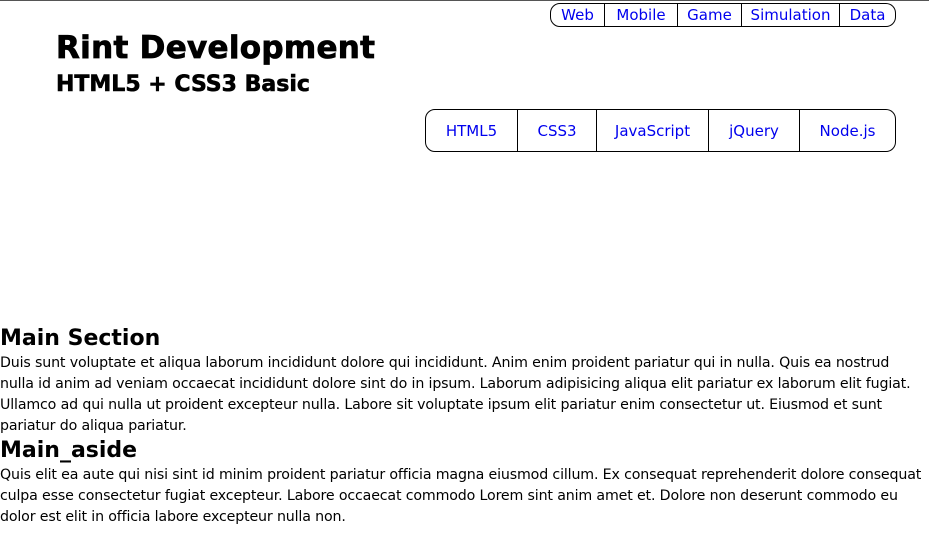 This screenshot has height=537, width=929. What do you see at coordinates (183, 85) in the screenshot?
I see `site-subtitle: HTML5 + CSS3 Basic` at bounding box center [183, 85].